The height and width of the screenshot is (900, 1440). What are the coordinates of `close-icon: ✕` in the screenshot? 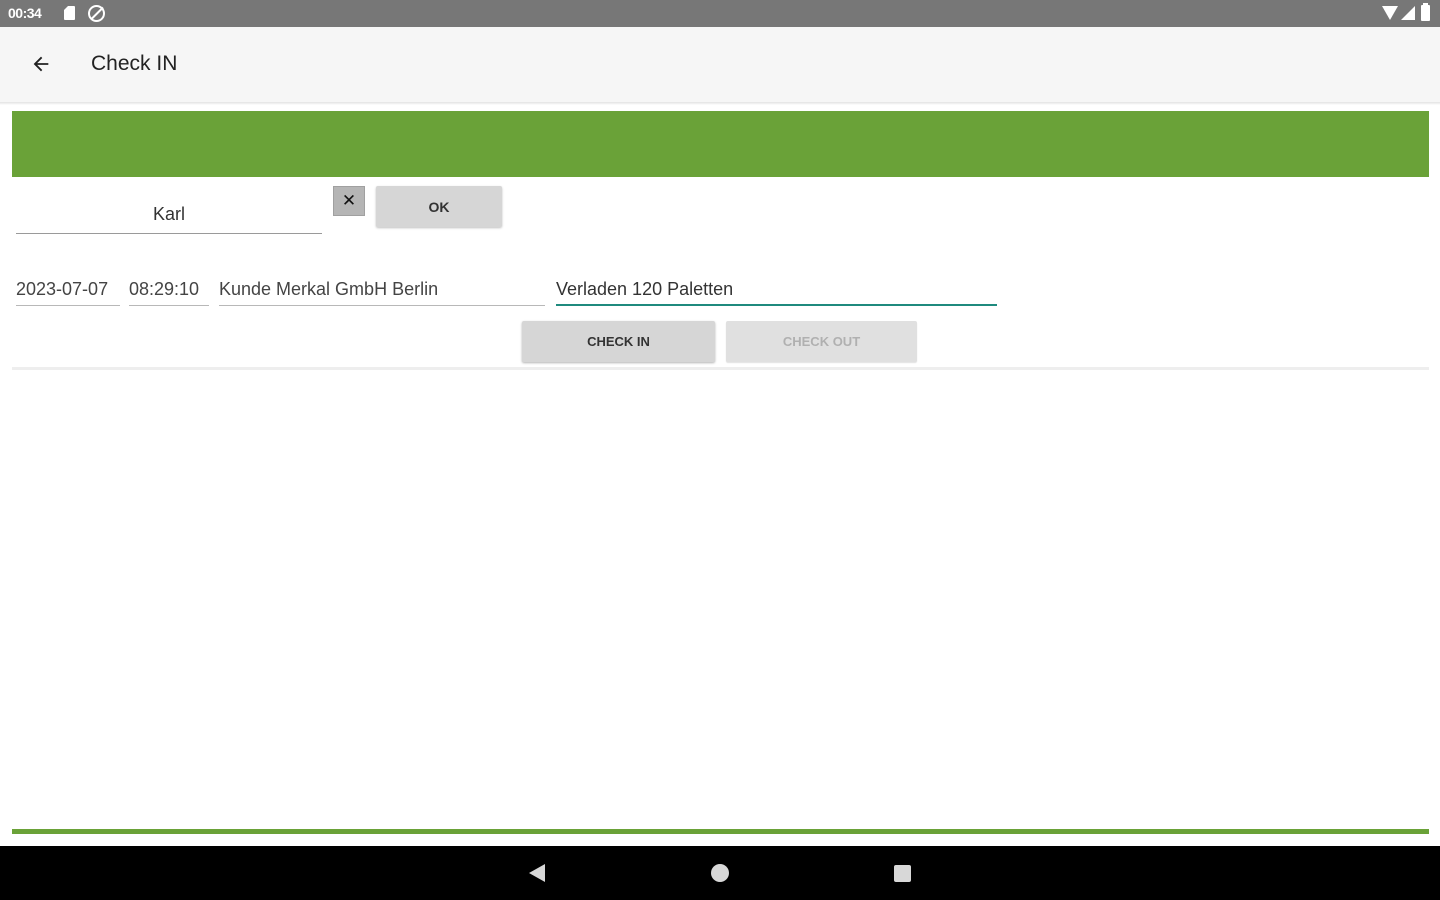 It's located at (349, 201).